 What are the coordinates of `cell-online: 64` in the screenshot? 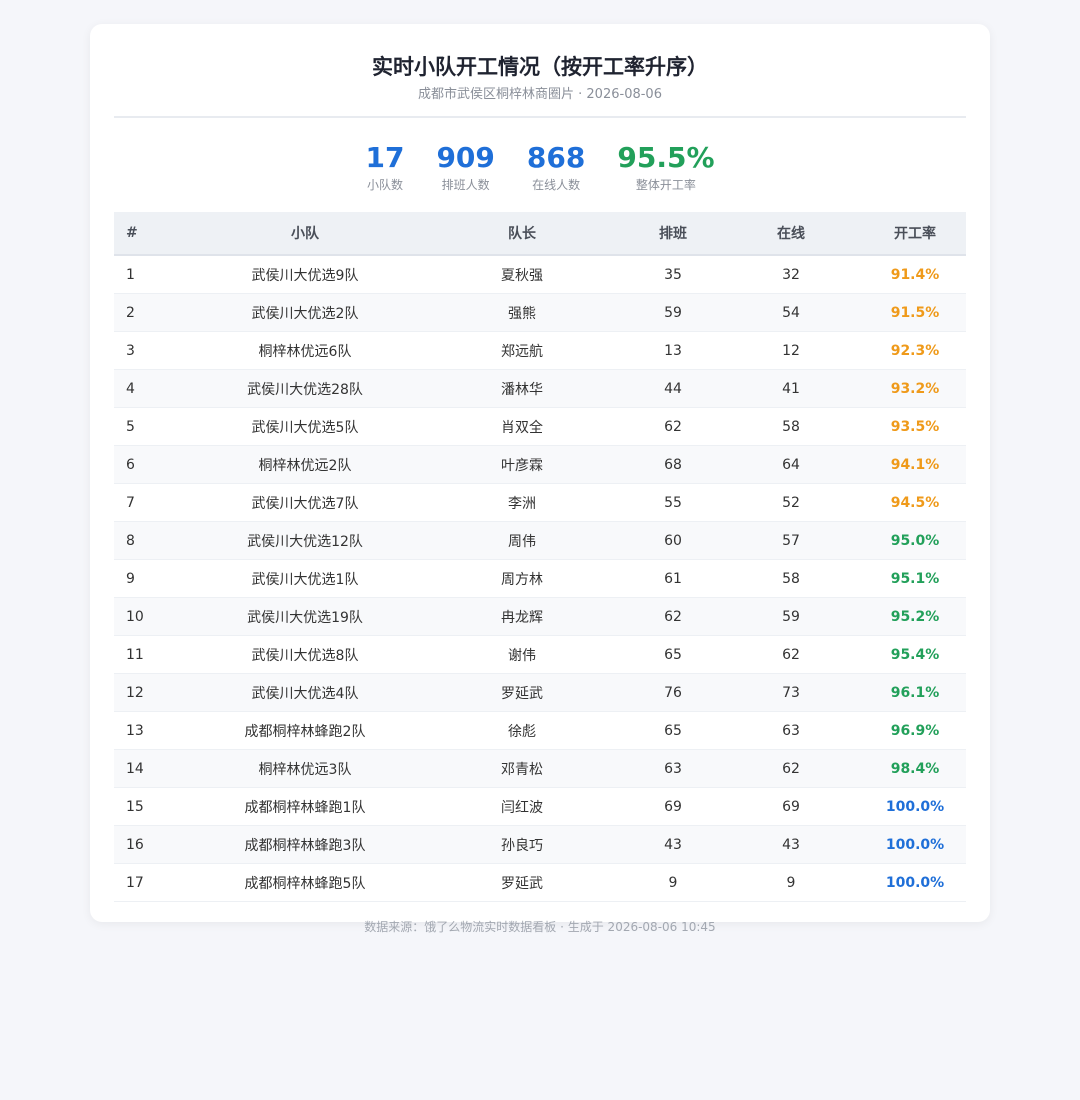 It's located at (791, 464).